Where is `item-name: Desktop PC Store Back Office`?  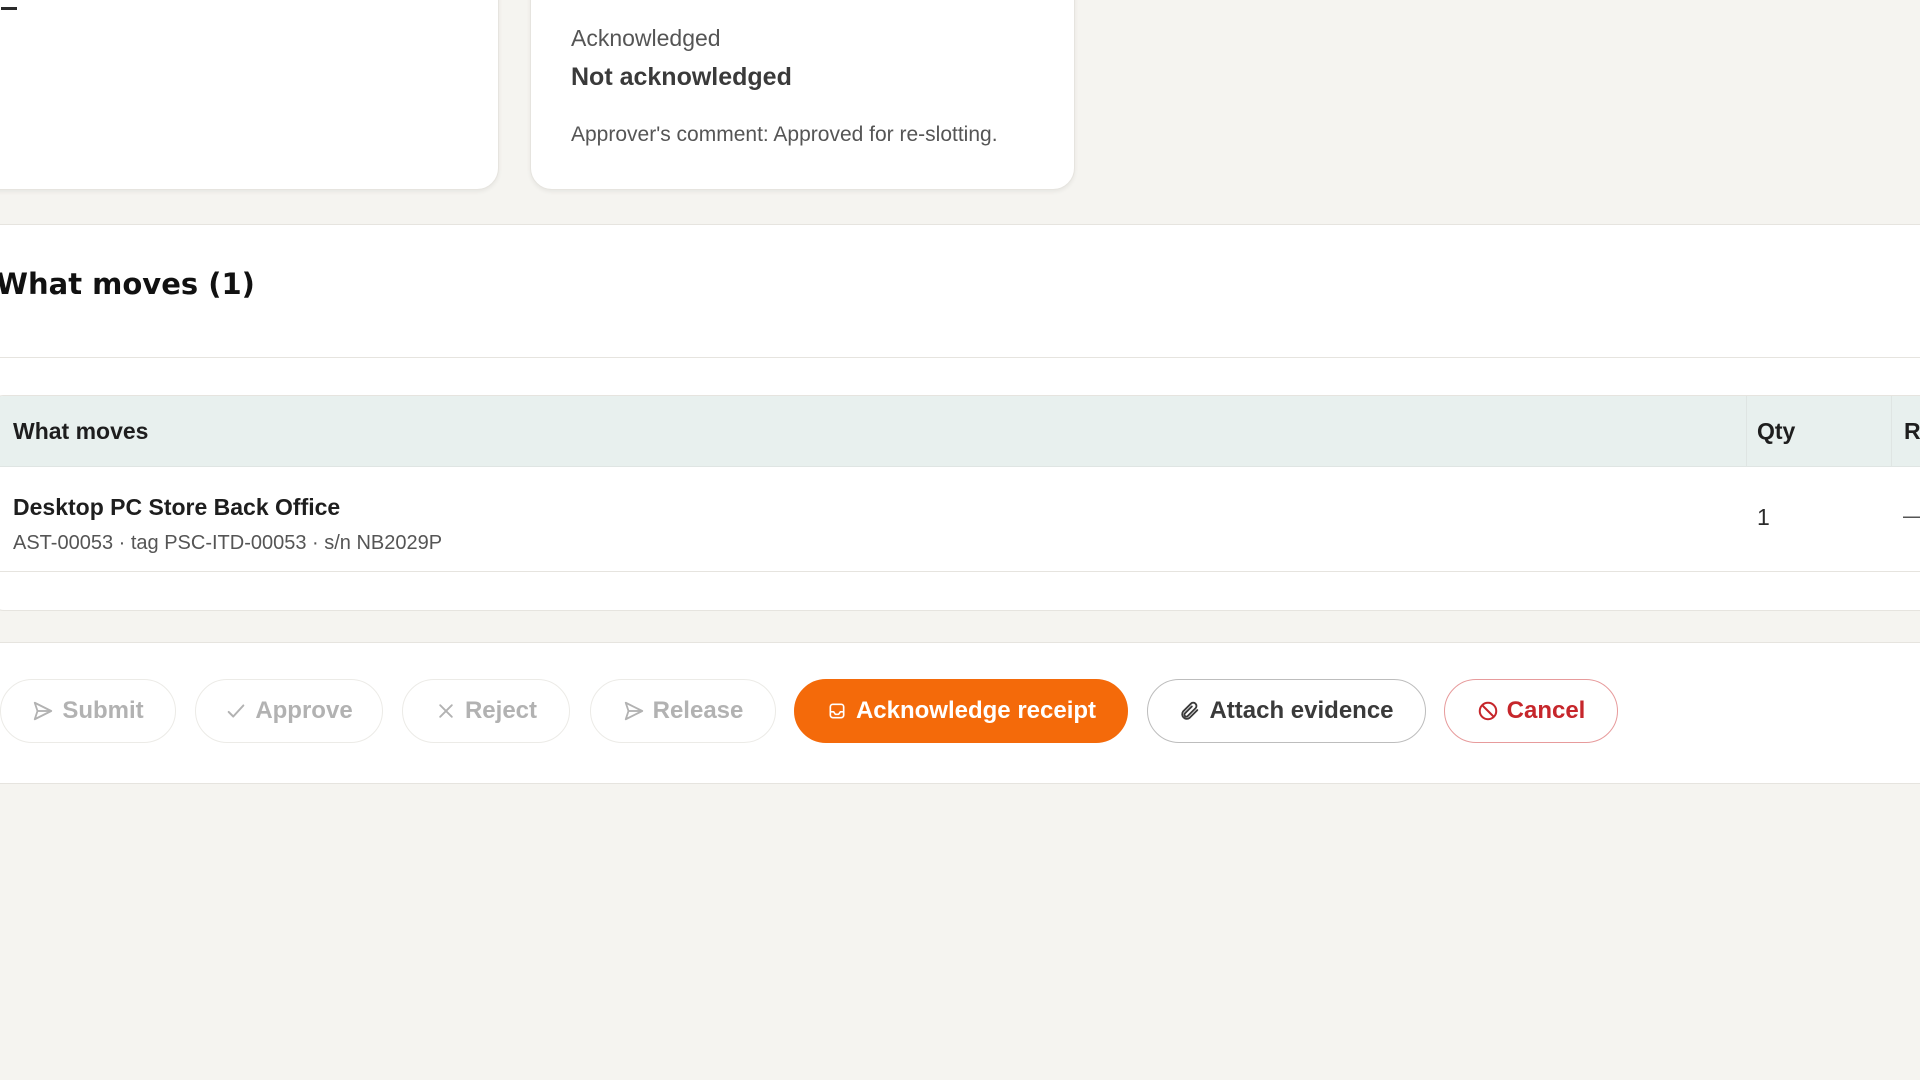
item-name: Desktop PC Store Back Office is located at coordinates (177, 507).